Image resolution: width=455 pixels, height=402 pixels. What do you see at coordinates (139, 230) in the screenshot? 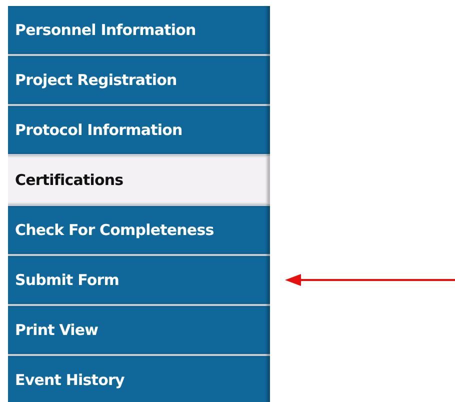
I see `menu-item: Check For Completeness` at bounding box center [139, 230].